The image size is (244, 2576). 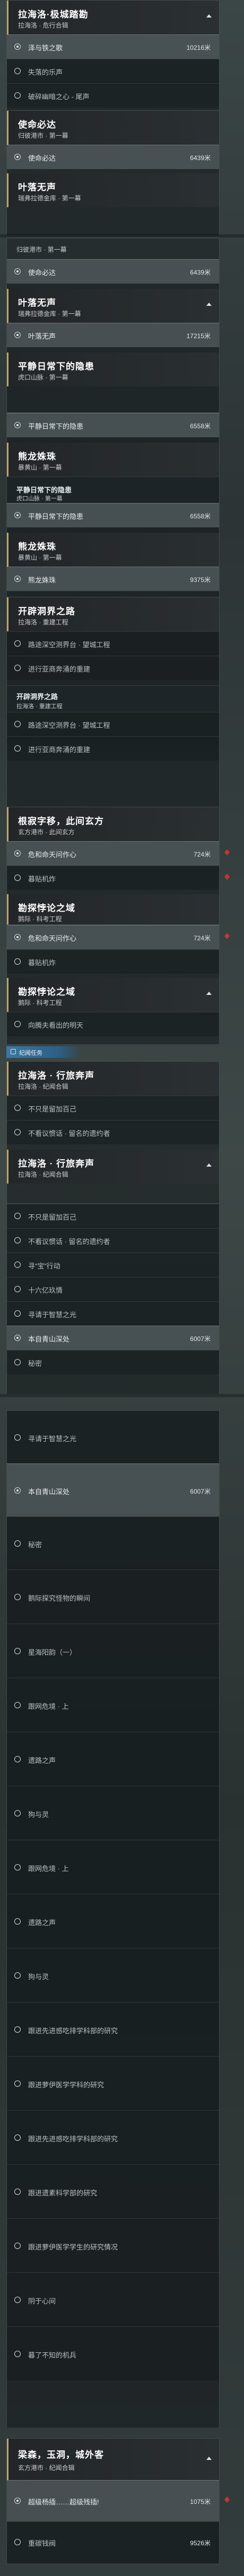 I want to click on quest-step: 阴于心间, so click(x=113, y=2299).